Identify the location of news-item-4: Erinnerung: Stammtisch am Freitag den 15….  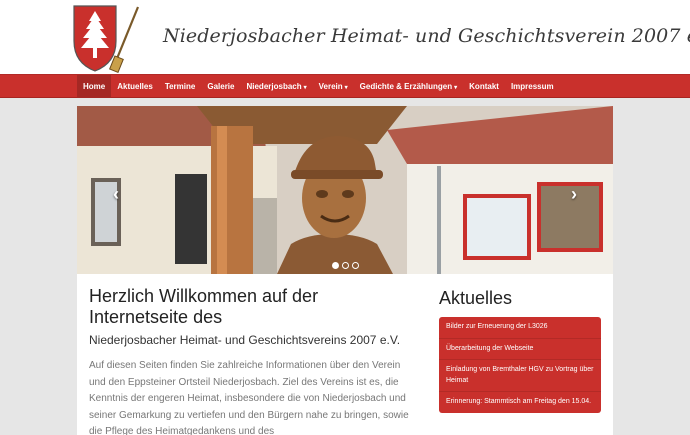
(520, 402).